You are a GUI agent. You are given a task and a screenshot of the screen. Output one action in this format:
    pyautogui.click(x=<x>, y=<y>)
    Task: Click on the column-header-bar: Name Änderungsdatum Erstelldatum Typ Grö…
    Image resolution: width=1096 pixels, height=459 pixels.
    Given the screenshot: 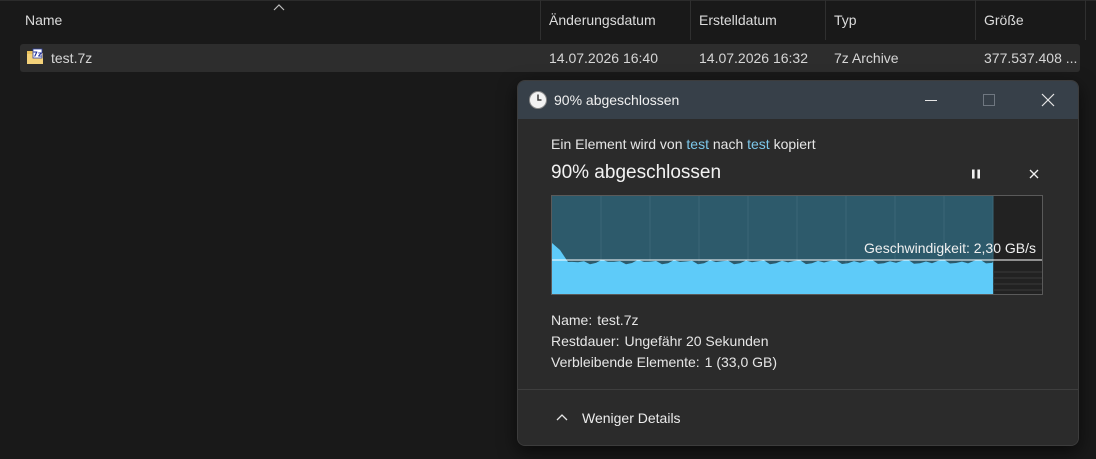 What is the action you would take?
    pyautogui.click(x=548, y=20)
    